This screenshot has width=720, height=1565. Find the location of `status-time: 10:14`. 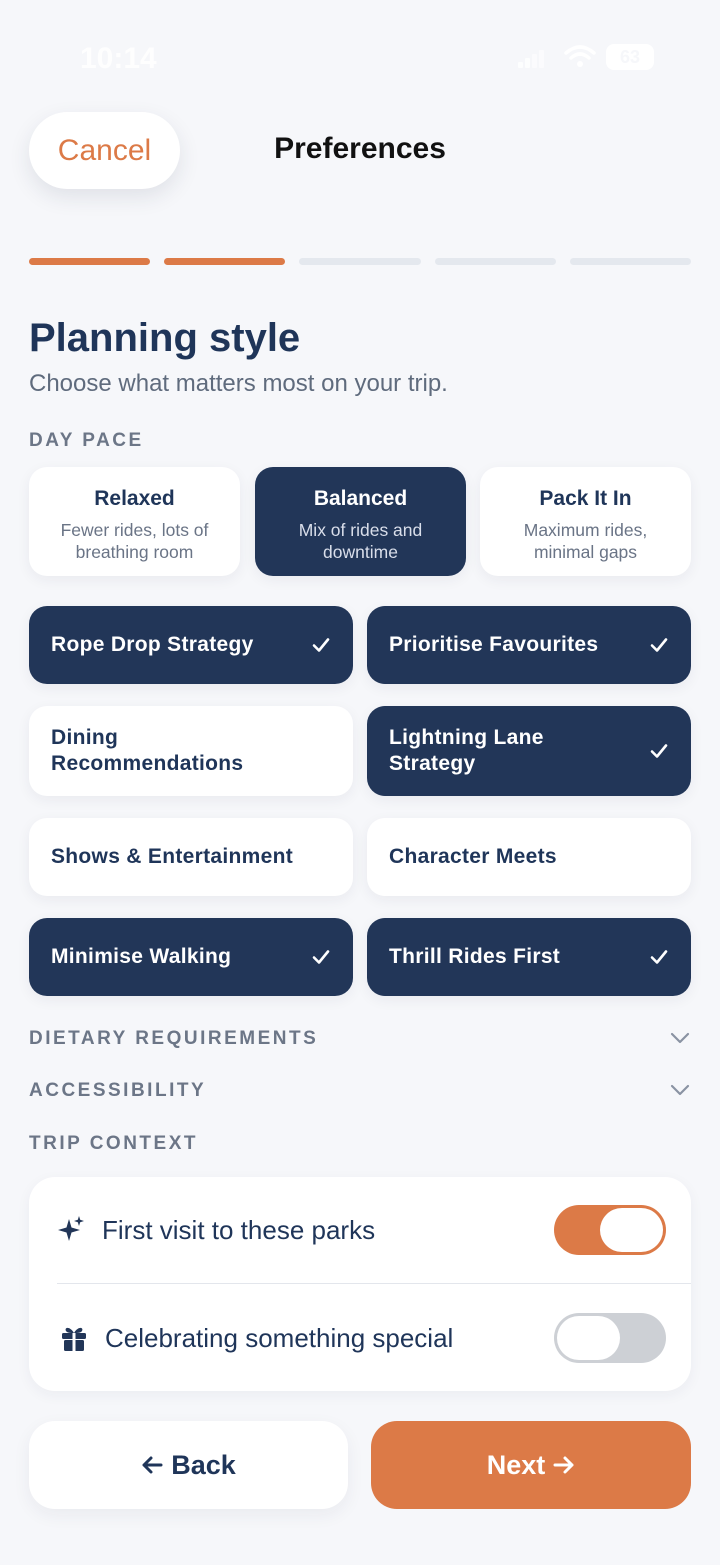

status-time: 10:14 is located at coordinates (118, 58).